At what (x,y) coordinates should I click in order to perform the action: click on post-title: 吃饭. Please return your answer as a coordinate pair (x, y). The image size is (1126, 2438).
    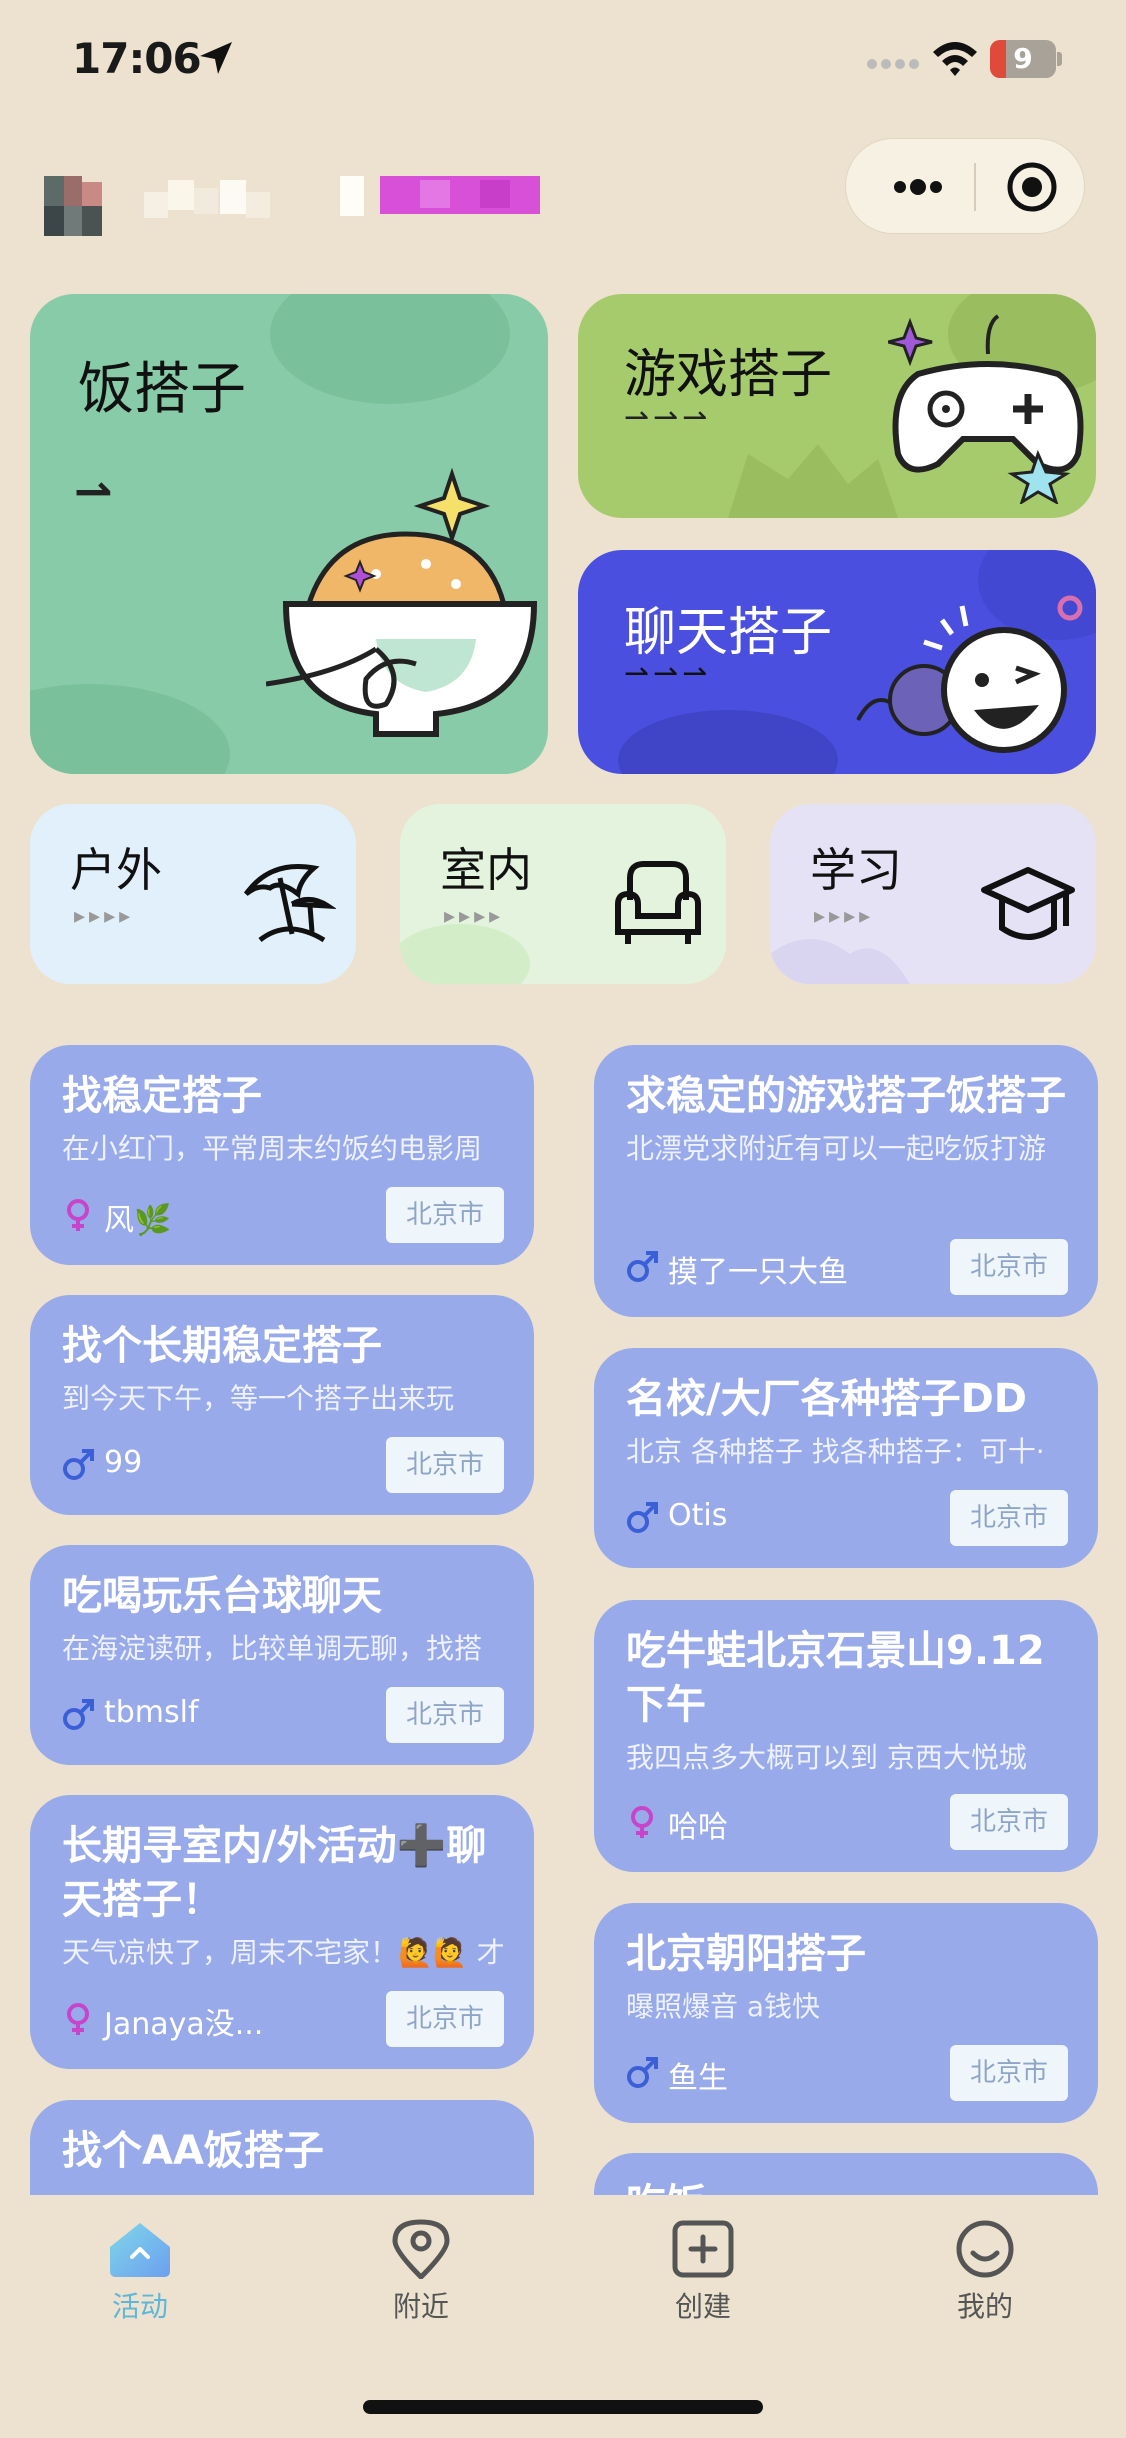
    Looking at the image, I should click on (847, 2186).